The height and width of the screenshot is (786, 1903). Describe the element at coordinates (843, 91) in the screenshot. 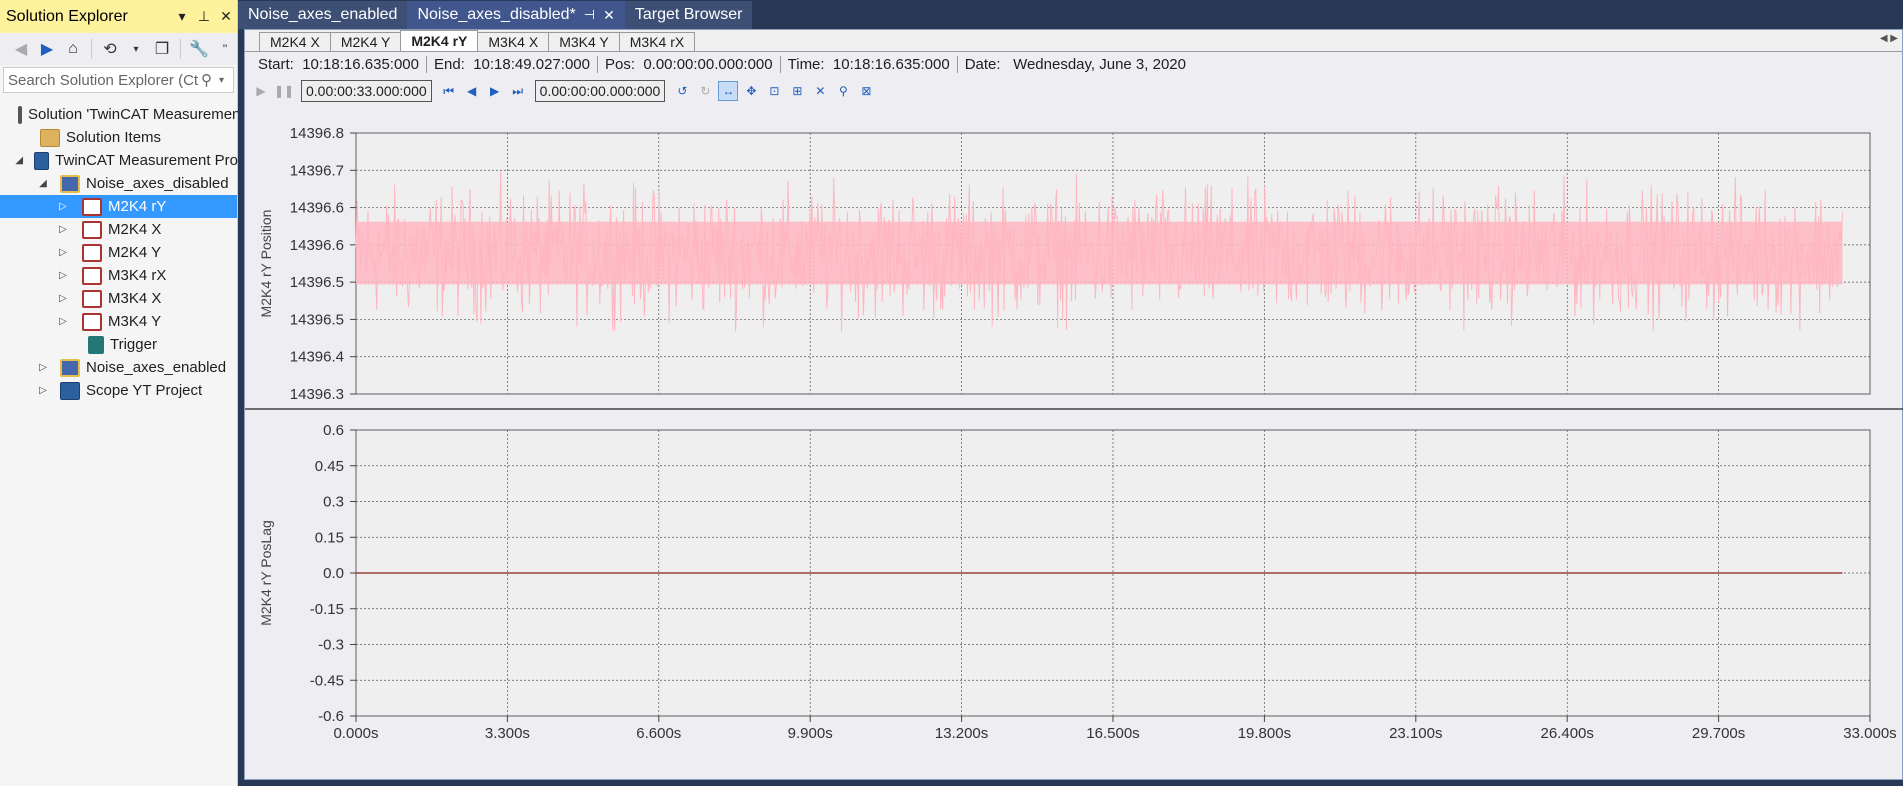

I see `zoom-reset-icon: ⚲` at that location.